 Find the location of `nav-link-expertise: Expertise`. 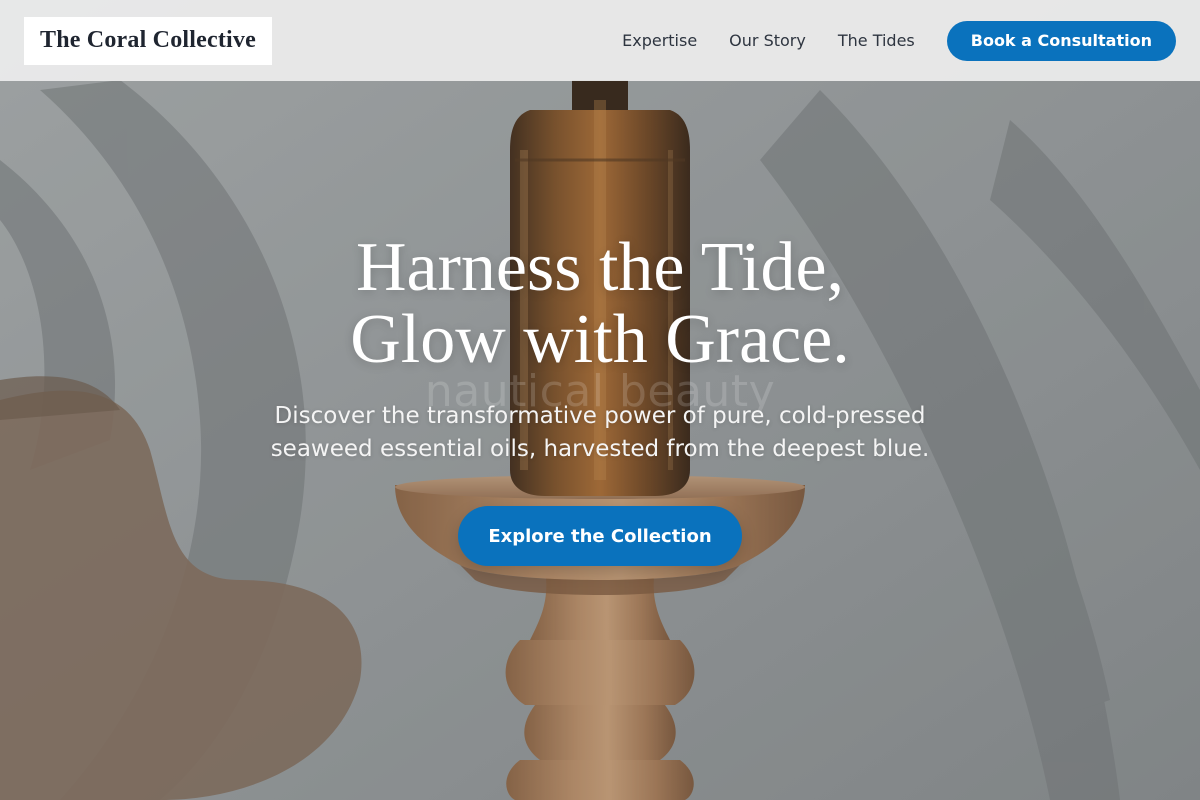

nav-link-expertise: Expertise is located at coordinates (659, 40).